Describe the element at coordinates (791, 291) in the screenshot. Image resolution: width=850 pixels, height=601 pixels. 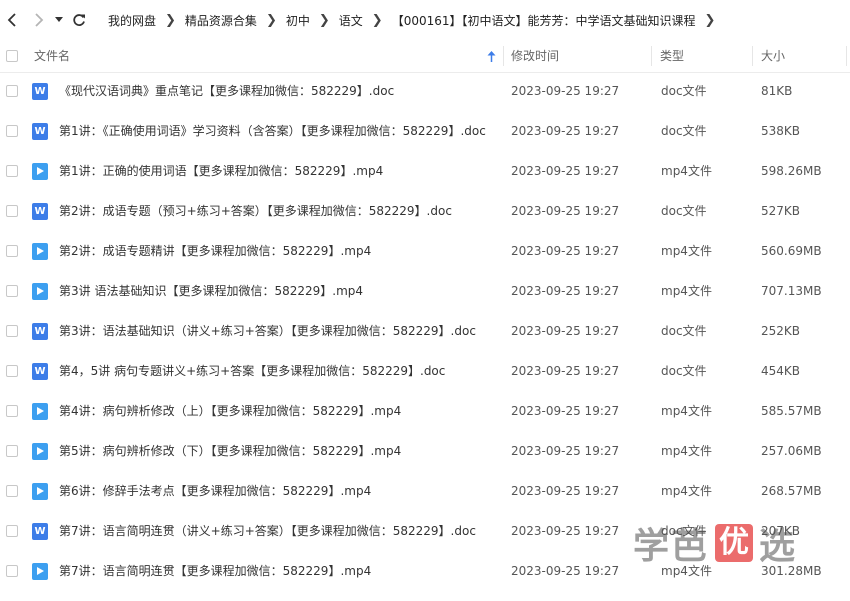
I see `file-size: 707.13MB` at that location.